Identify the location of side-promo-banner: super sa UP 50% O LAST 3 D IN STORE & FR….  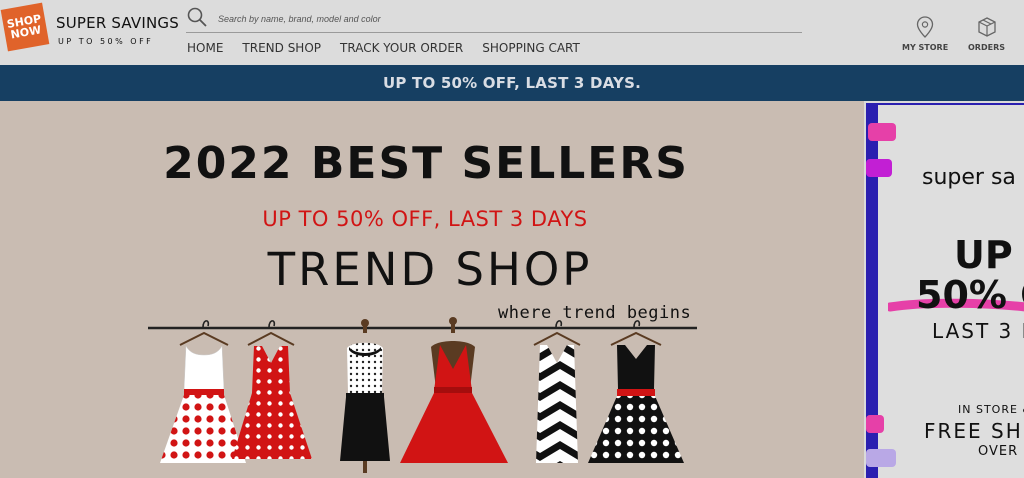
(944, 289).